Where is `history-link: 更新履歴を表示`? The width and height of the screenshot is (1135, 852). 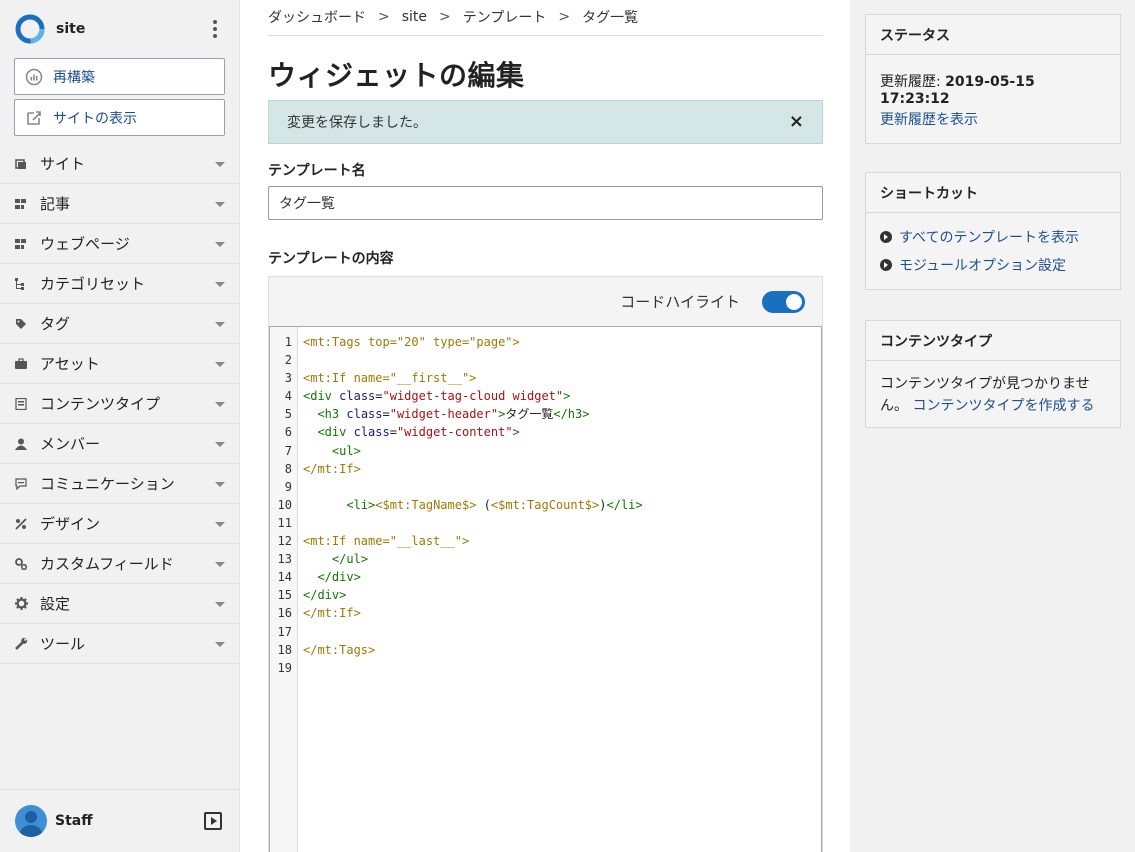 history-link: 更新履歴を表示 is located at coordinates (929, 120).